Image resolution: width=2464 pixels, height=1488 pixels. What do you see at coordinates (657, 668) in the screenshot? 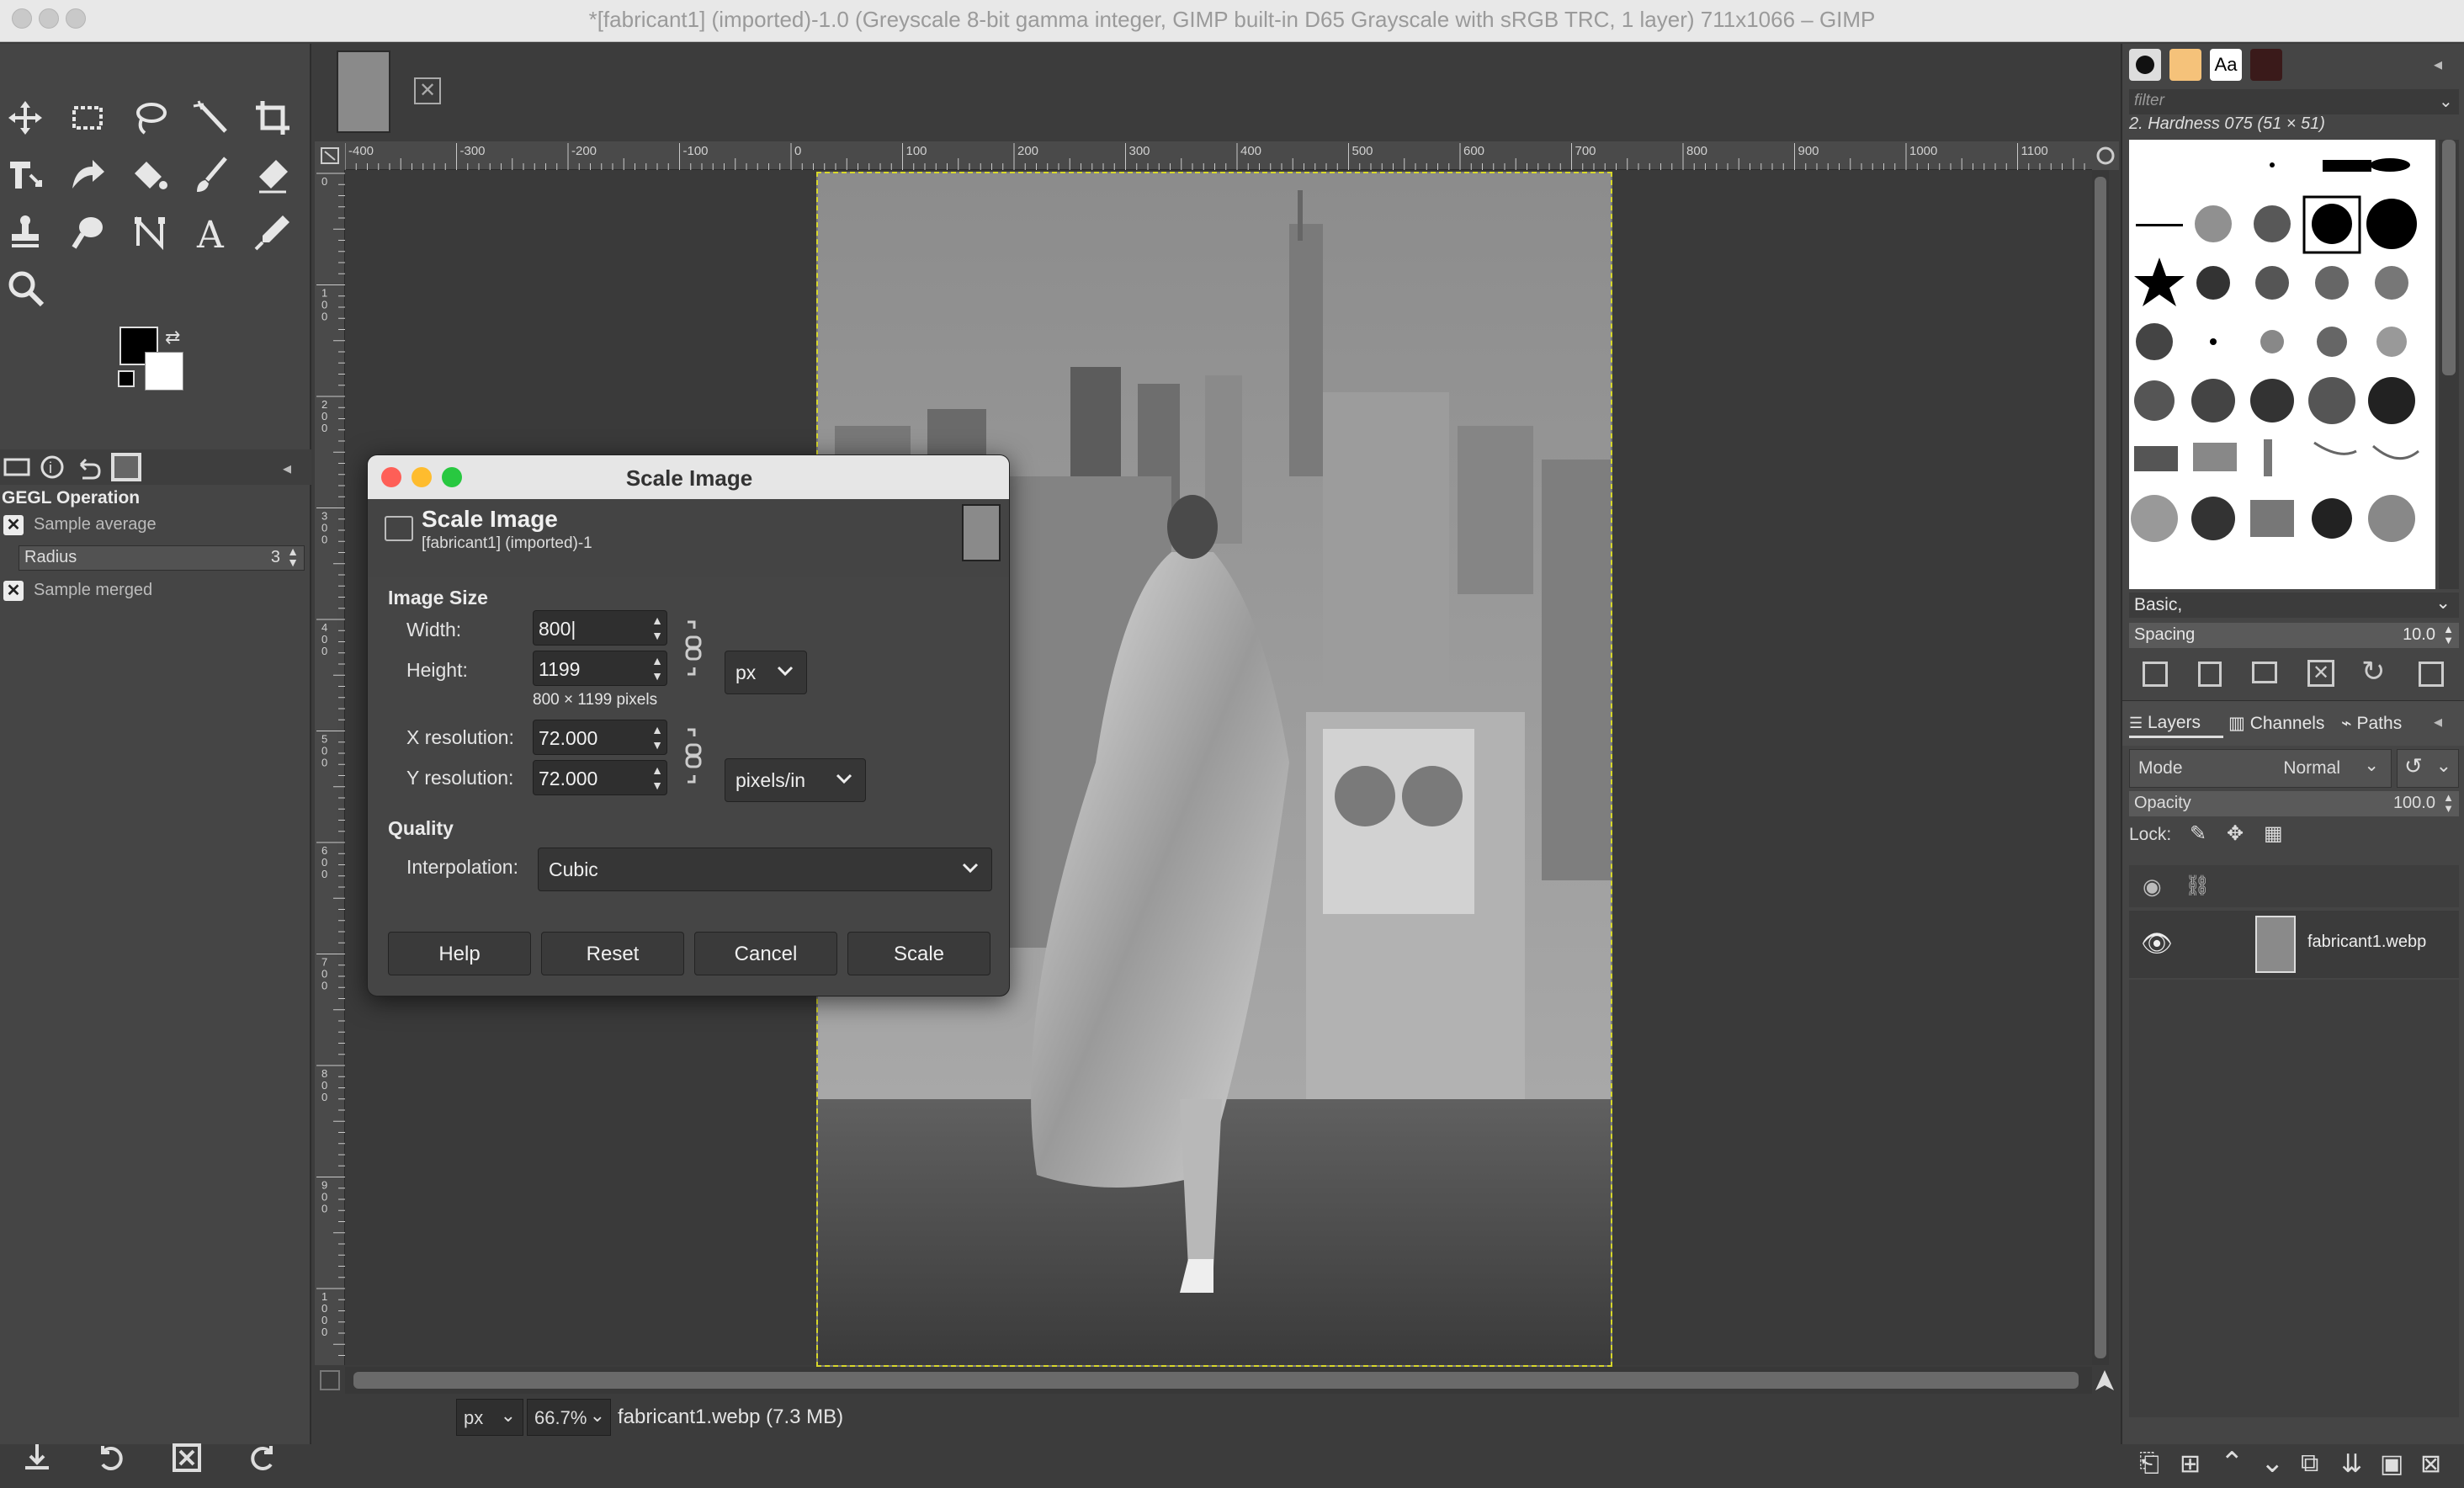
I see `height-spin-icon: ▲ ▼` at bounding box center [657, 668].